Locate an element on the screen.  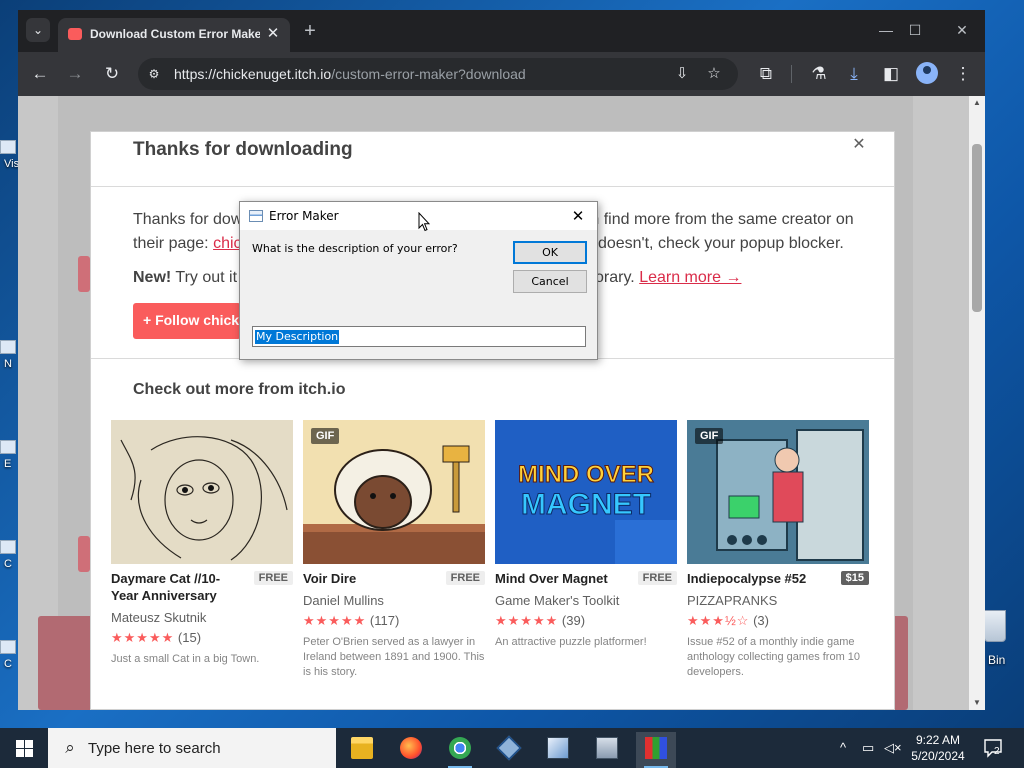
firefox-icon is located at coordinates (411, 748).